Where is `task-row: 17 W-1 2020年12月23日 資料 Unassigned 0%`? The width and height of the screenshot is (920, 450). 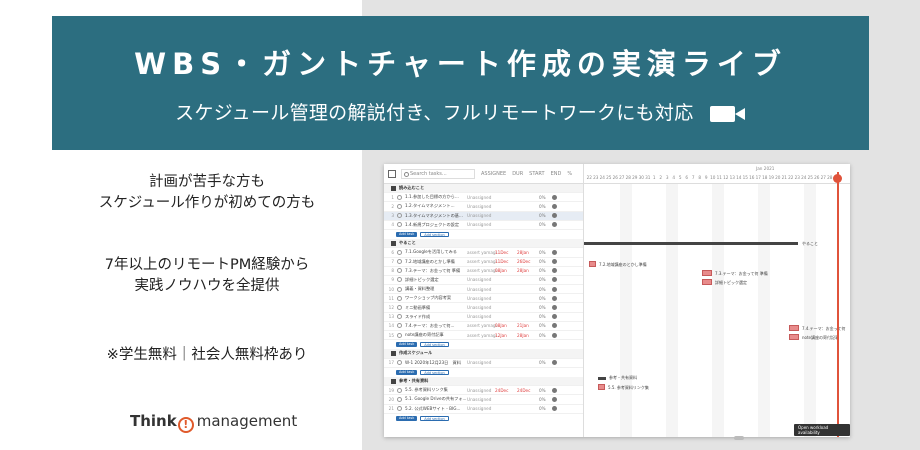 task-row: 17 W-1 2020年12月23日 資料 Unassigned 0% is located at coordinates (483, 363).